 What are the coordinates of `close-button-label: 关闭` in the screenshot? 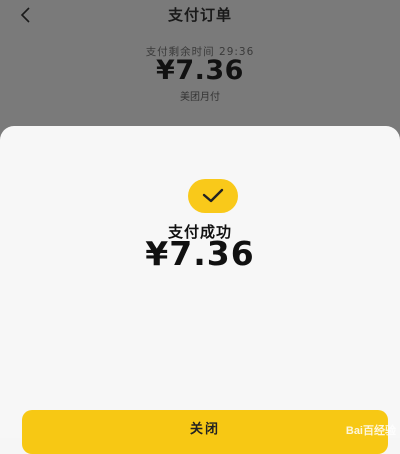 It's located at (204, 429).